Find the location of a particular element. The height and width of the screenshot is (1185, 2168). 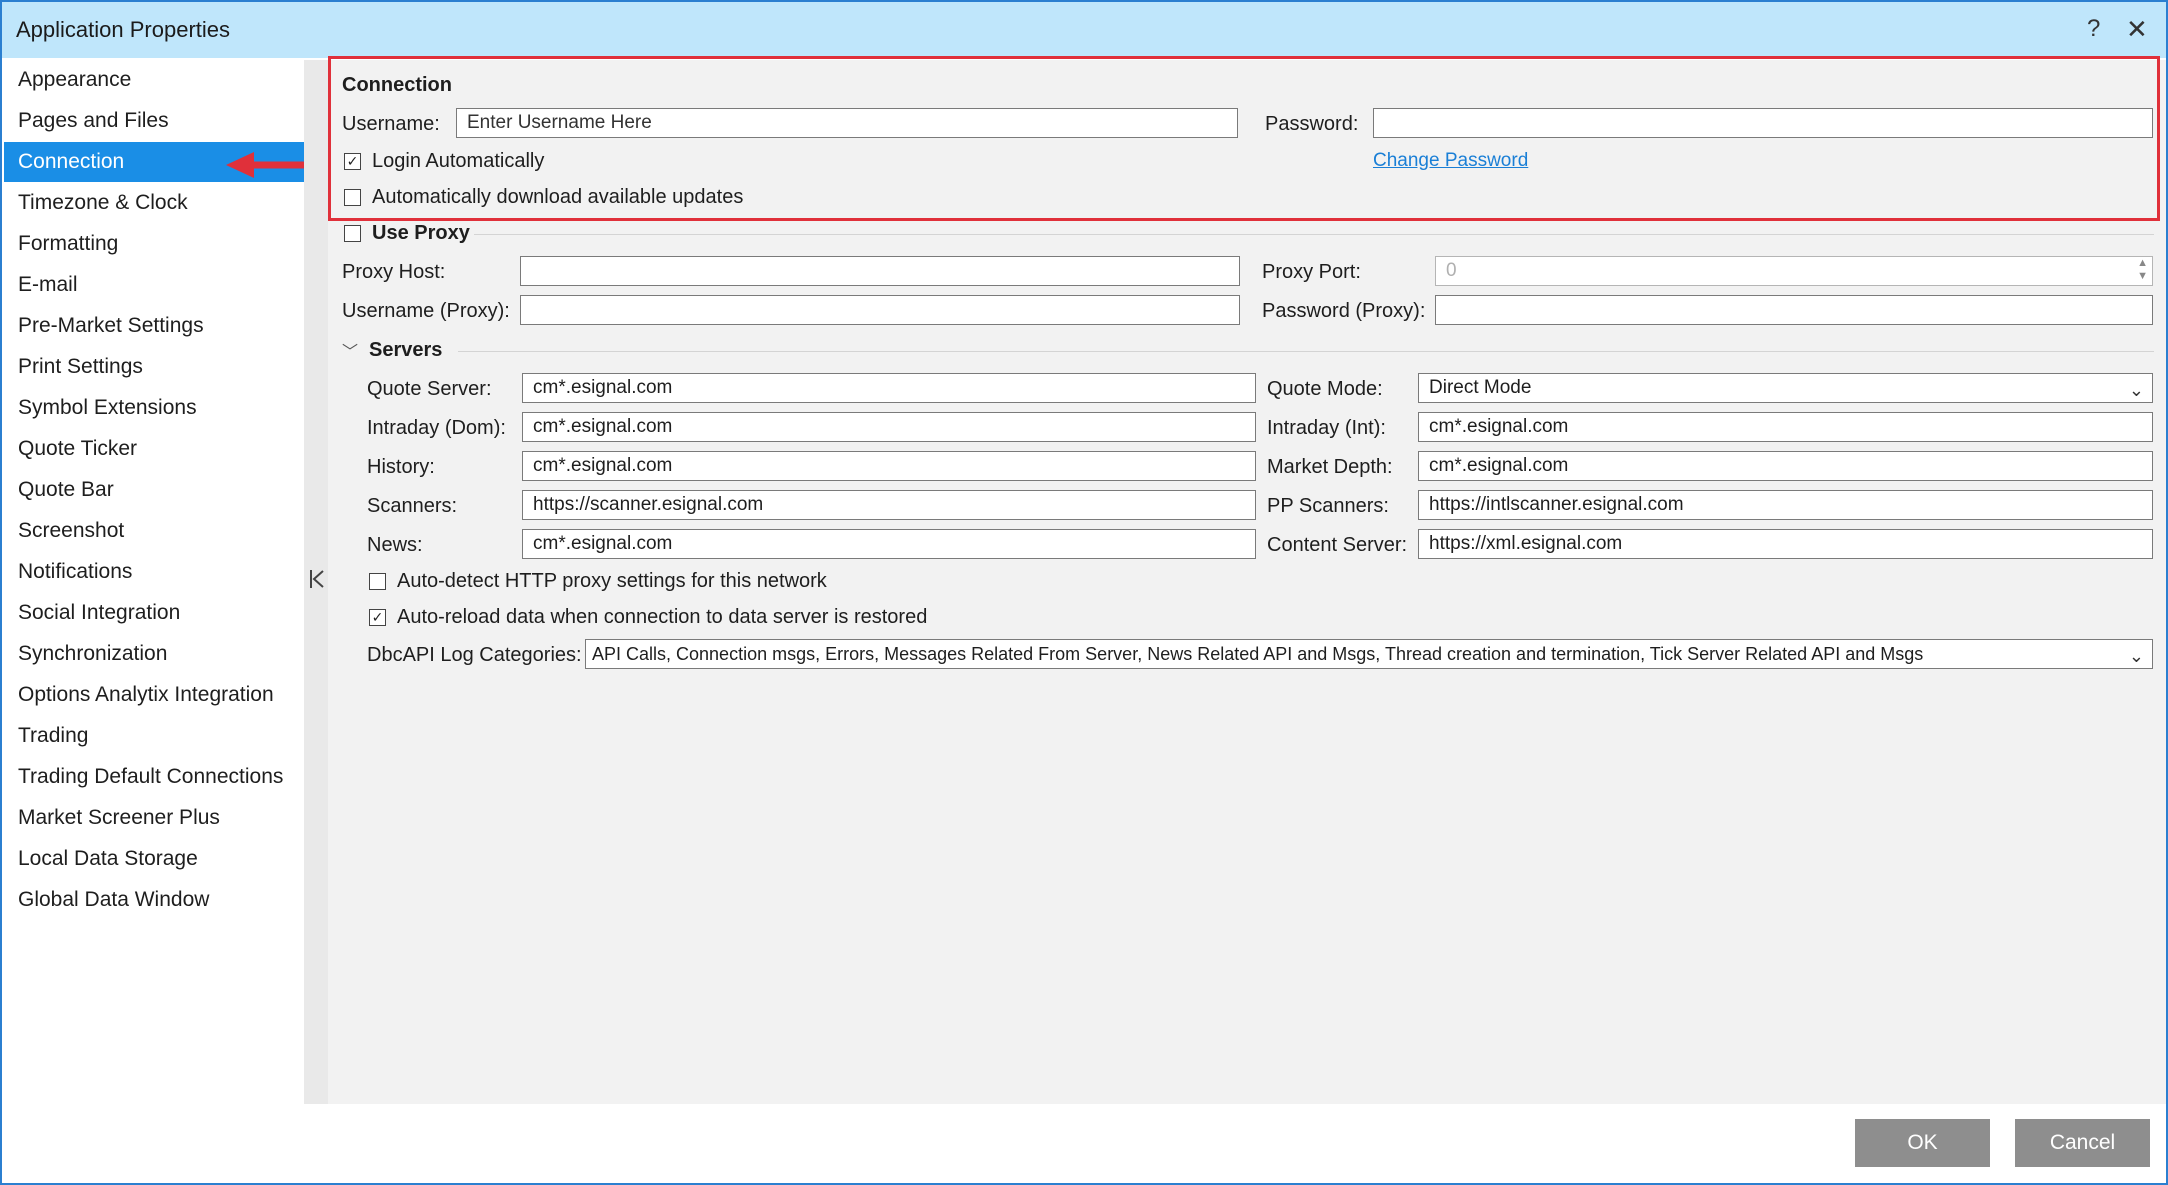

change-password-link: Change Password is located at coordinates (1450, 161).